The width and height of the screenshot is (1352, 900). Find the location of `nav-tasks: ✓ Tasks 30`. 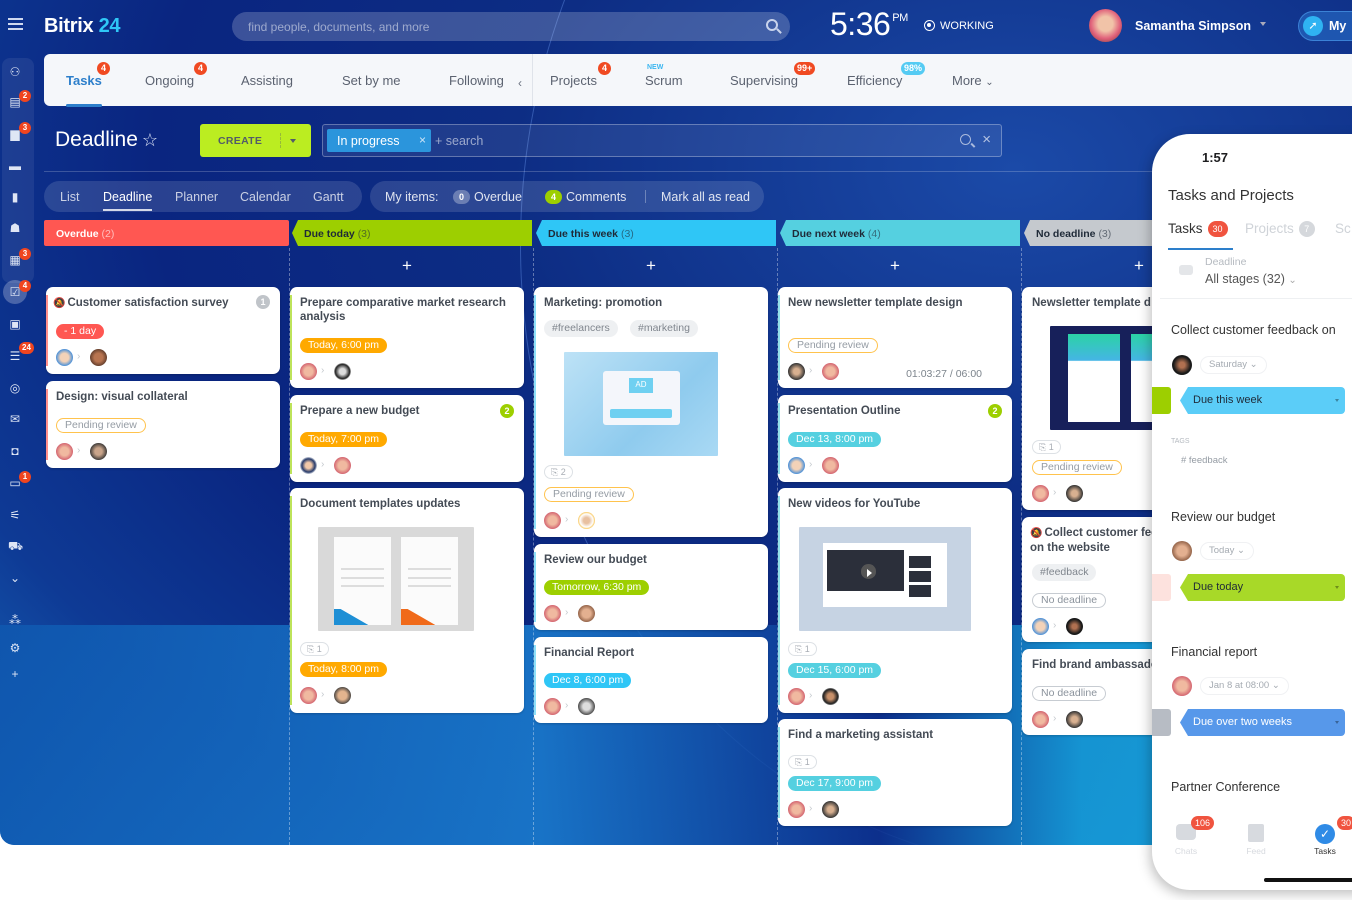

nav-tasks: ✓ Tasks 30 is located at coordinates (1328, 836).